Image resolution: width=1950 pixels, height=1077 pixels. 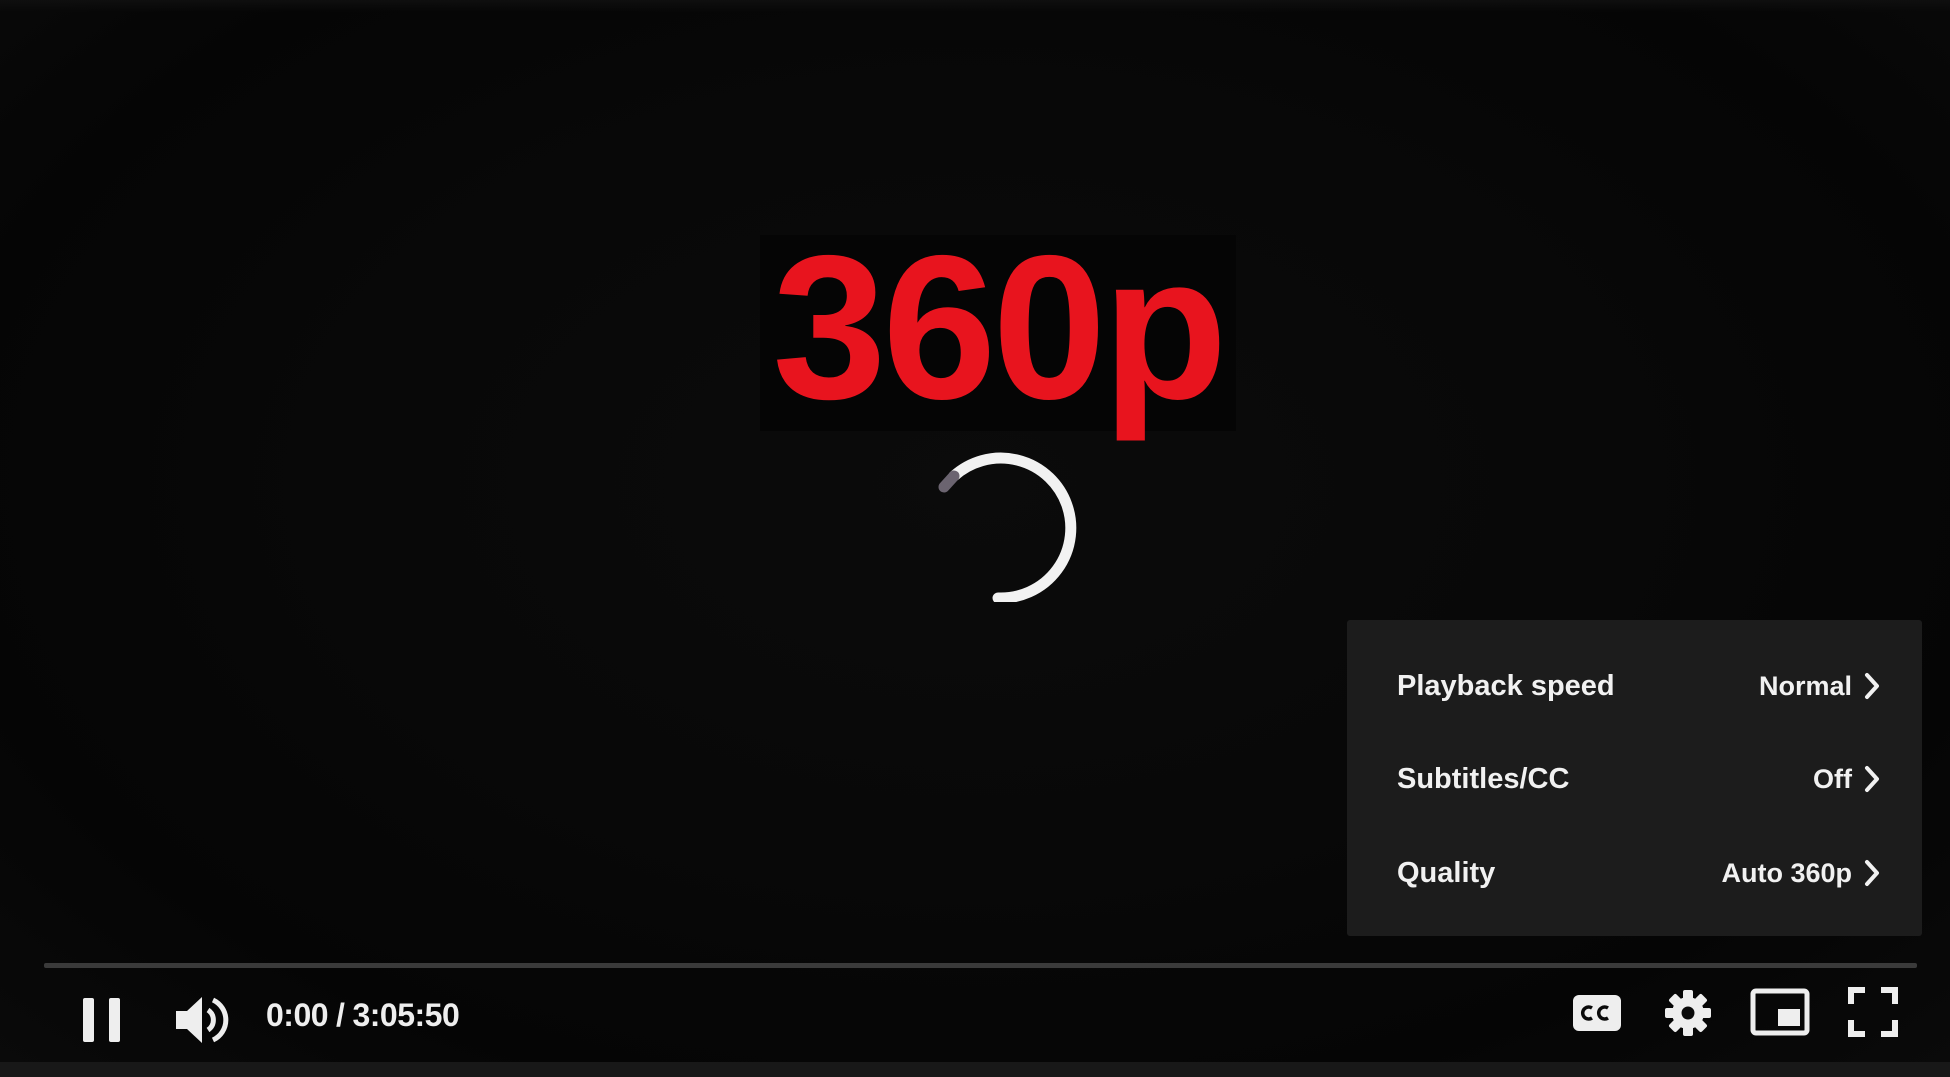 I want to click on menu-item-value: Off, so click(x=1832, y=778).